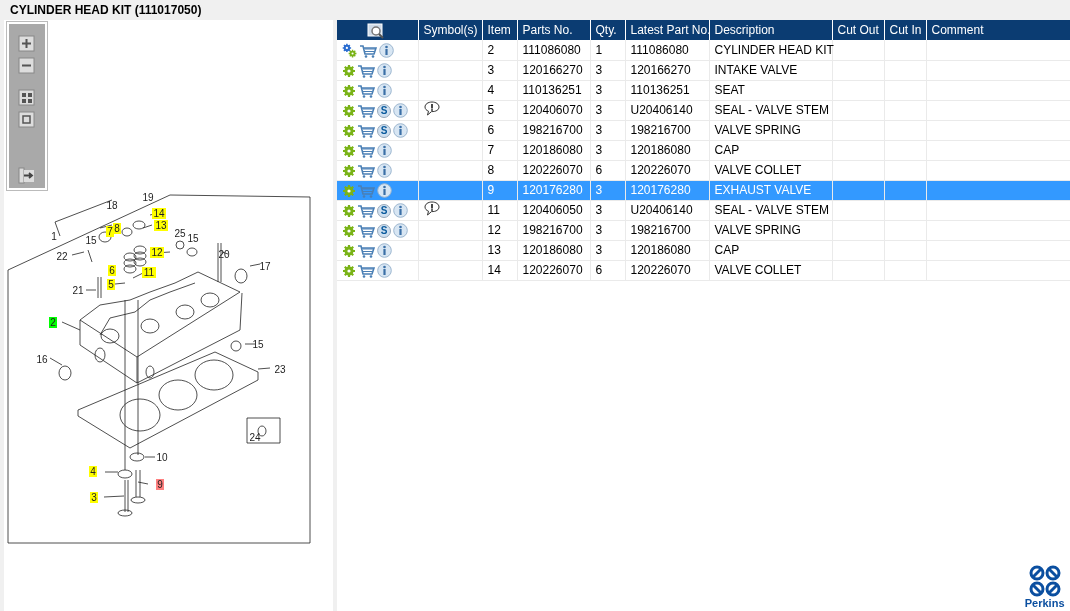 The height and width of the screenshot is (611, 1070). I want to click on callout-label: 21, so click(78, 290).